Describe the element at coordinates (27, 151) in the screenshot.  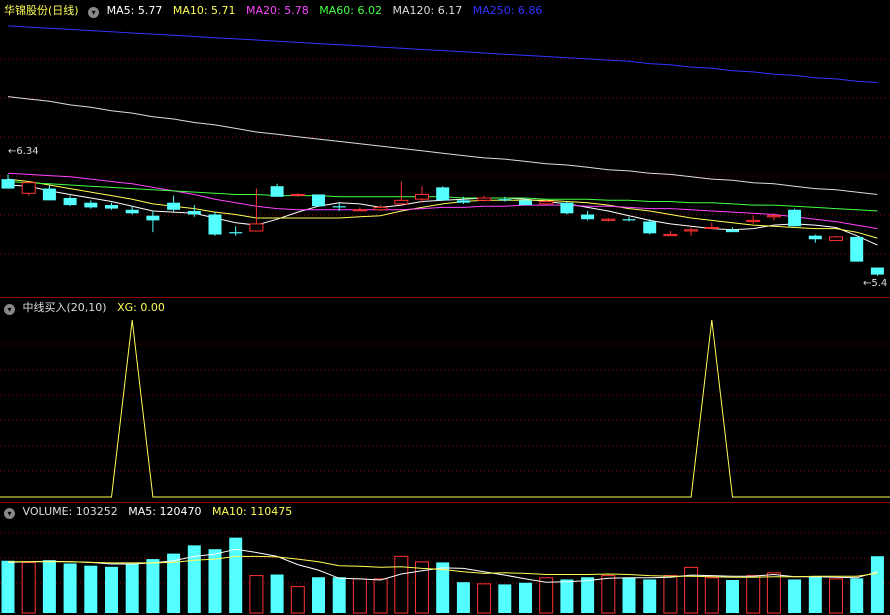
I see `high-price-value: 6.34` at that location.